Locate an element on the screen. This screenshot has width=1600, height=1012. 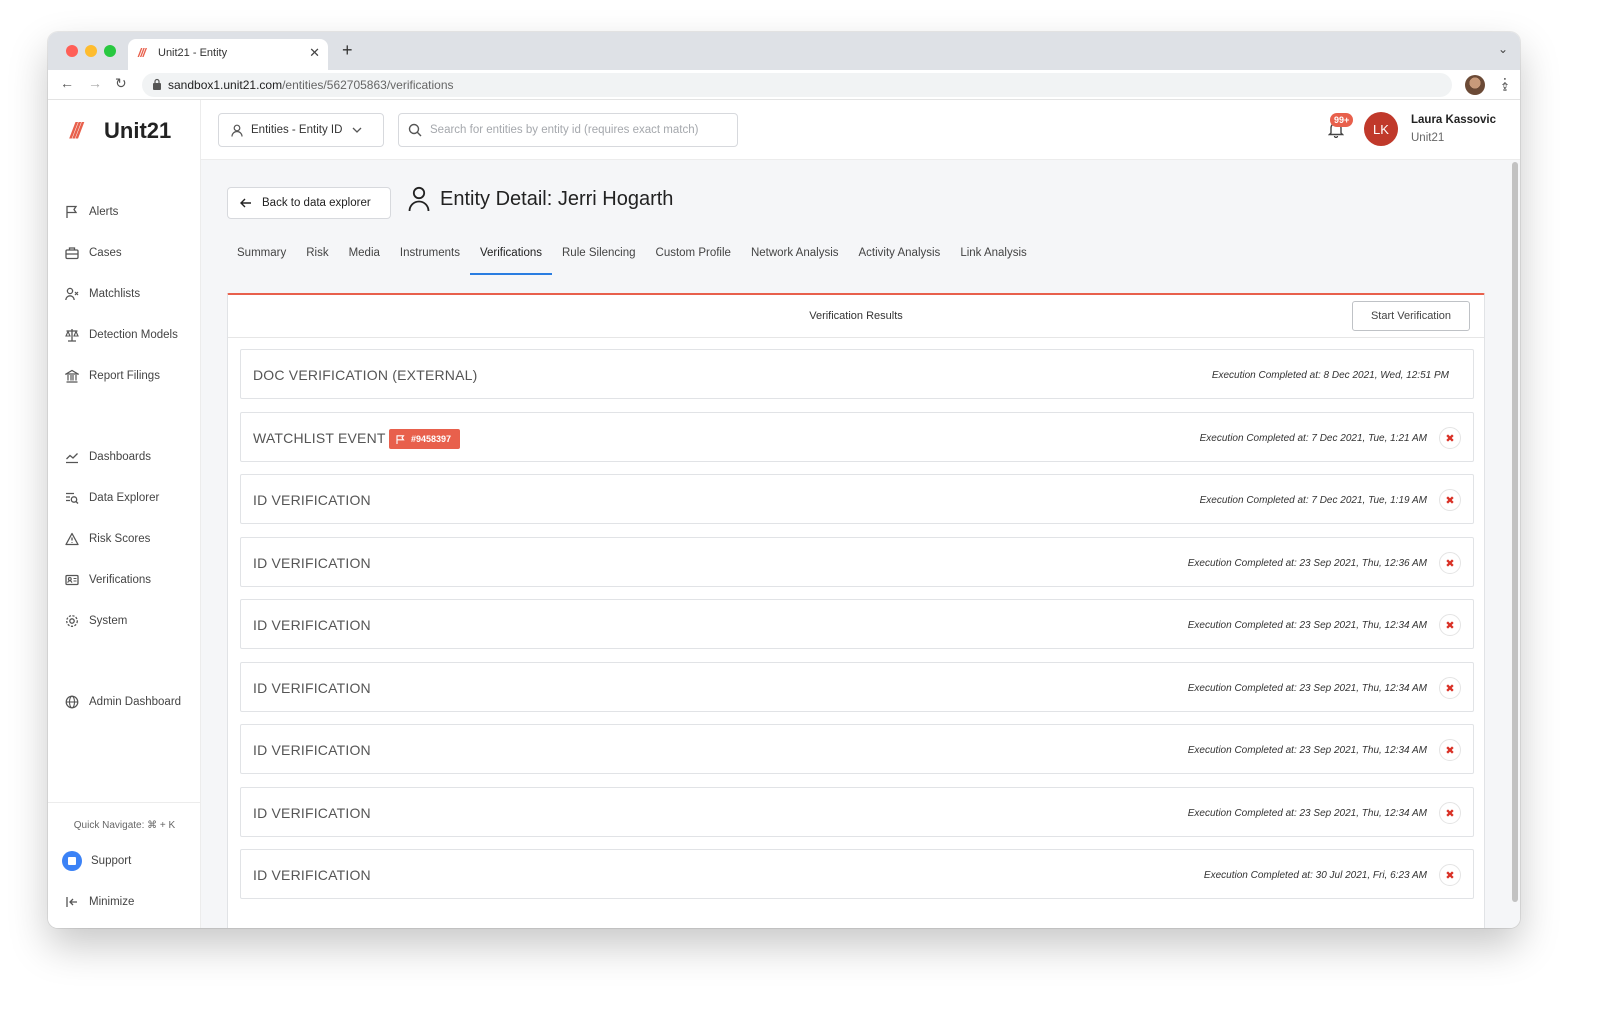
maximize-window-button is located at coordinates (110, 51).